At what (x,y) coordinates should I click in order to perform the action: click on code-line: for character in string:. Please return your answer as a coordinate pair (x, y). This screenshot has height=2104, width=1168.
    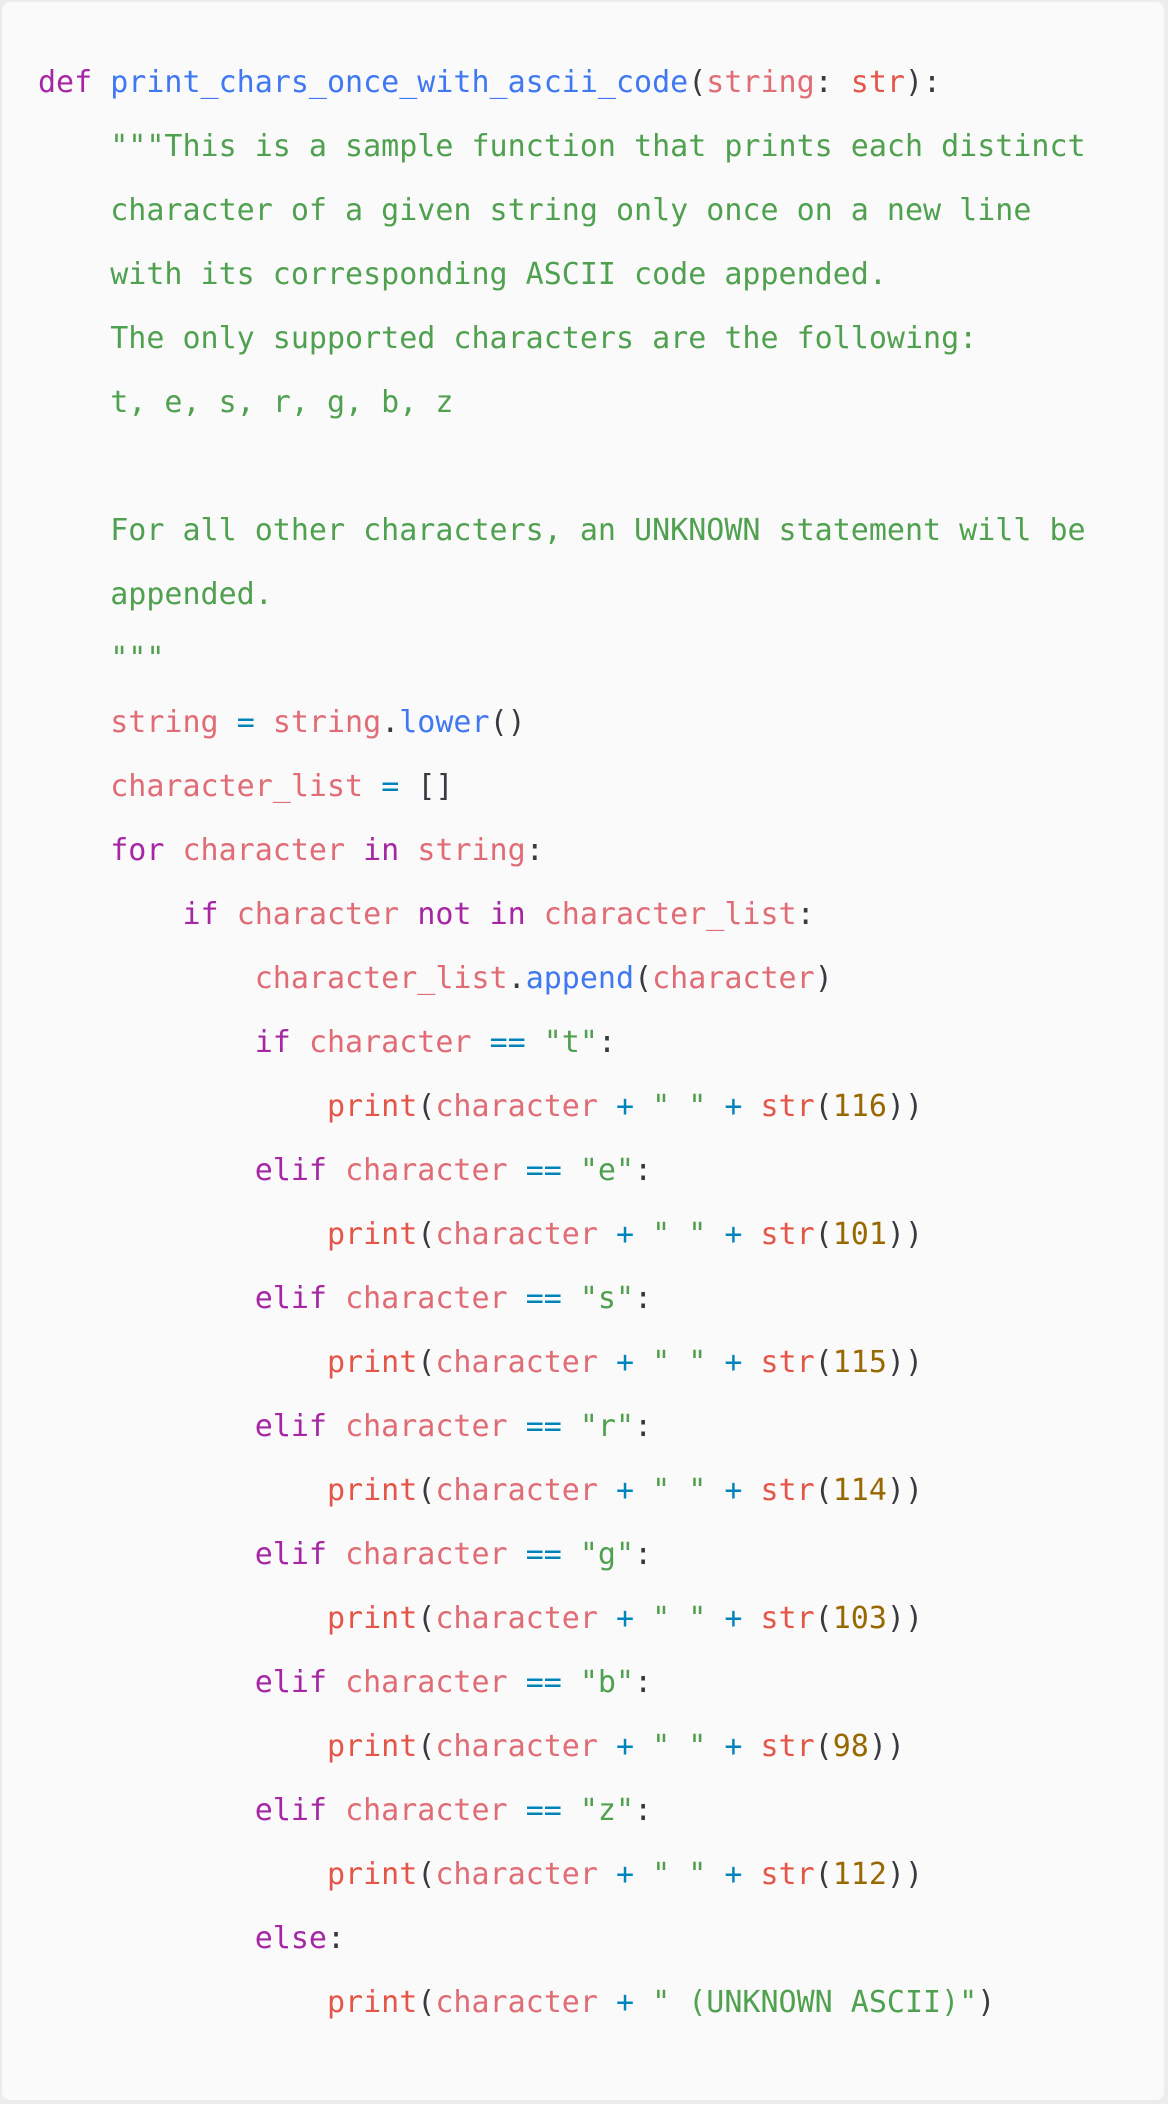
    Looking at the image, I should click on (601, 859).